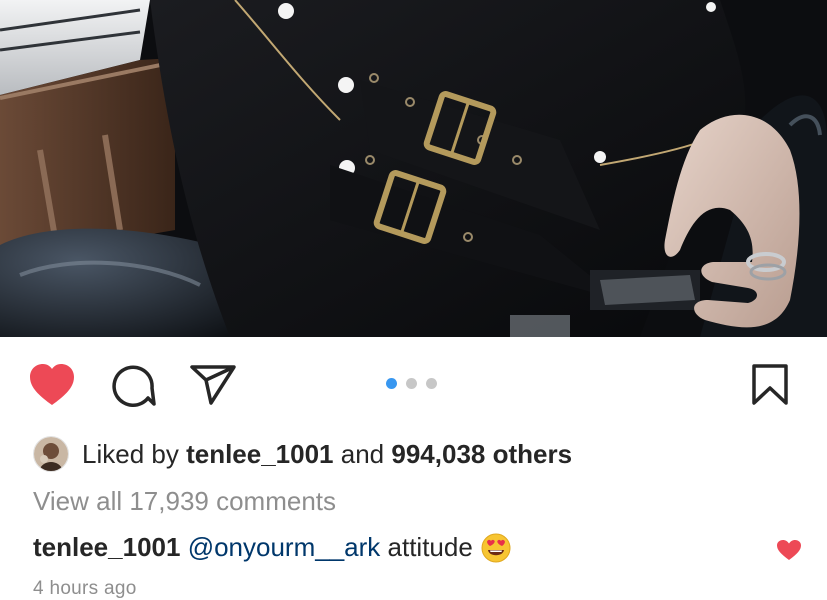 This screenshot has width=827, height=600. I want to click on comment-row: tenlee_1001 @onyourm__ark attitude, so click(272, 547).